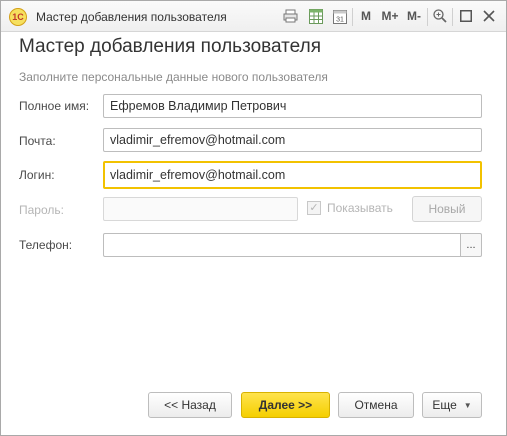 This screenshot has width=507, height=436. What do you see at coordinates (489, 16) in the screenshot?
I see `close-icon` at bounding box center [489, 16].